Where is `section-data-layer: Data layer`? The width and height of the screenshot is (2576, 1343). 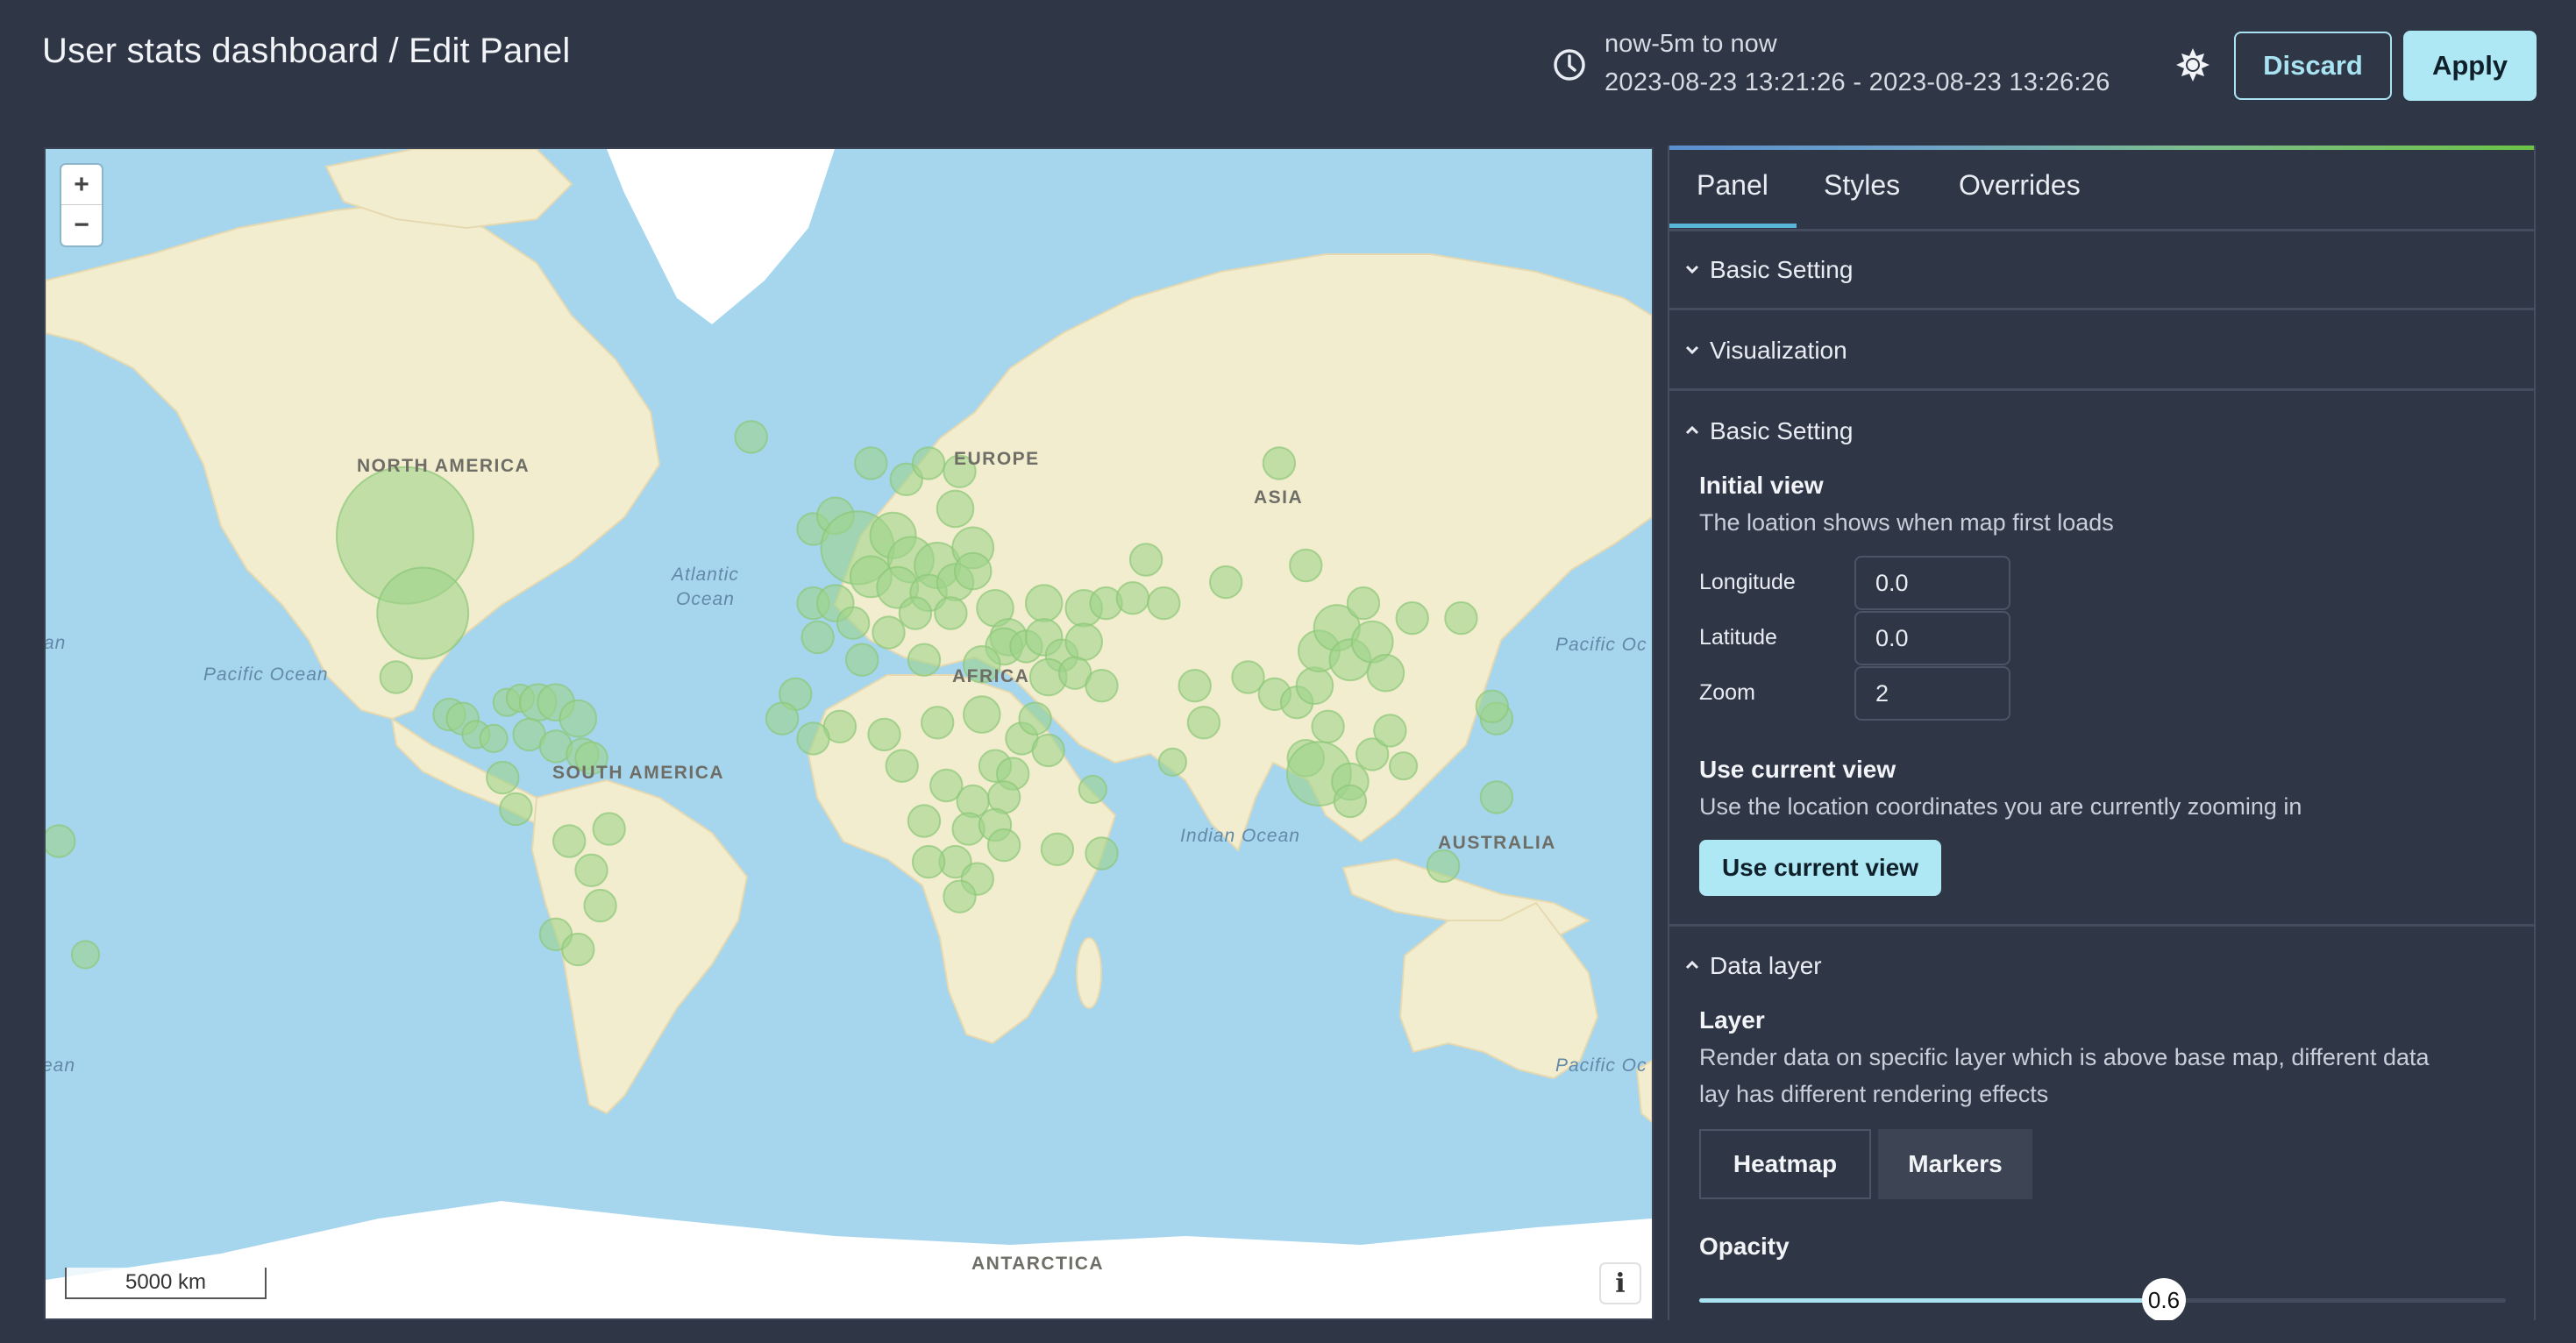 section-data-layer: Data layer is located at coordinates (2101, 967).